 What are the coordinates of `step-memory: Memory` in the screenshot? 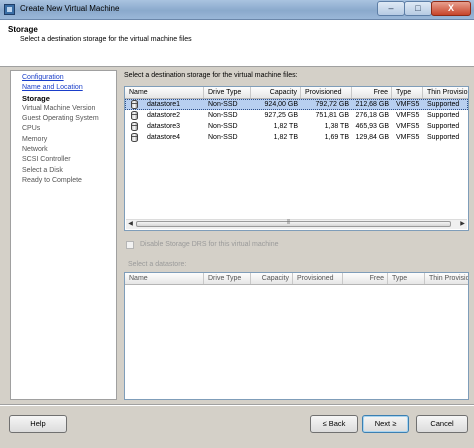 It's located at (35, 139).